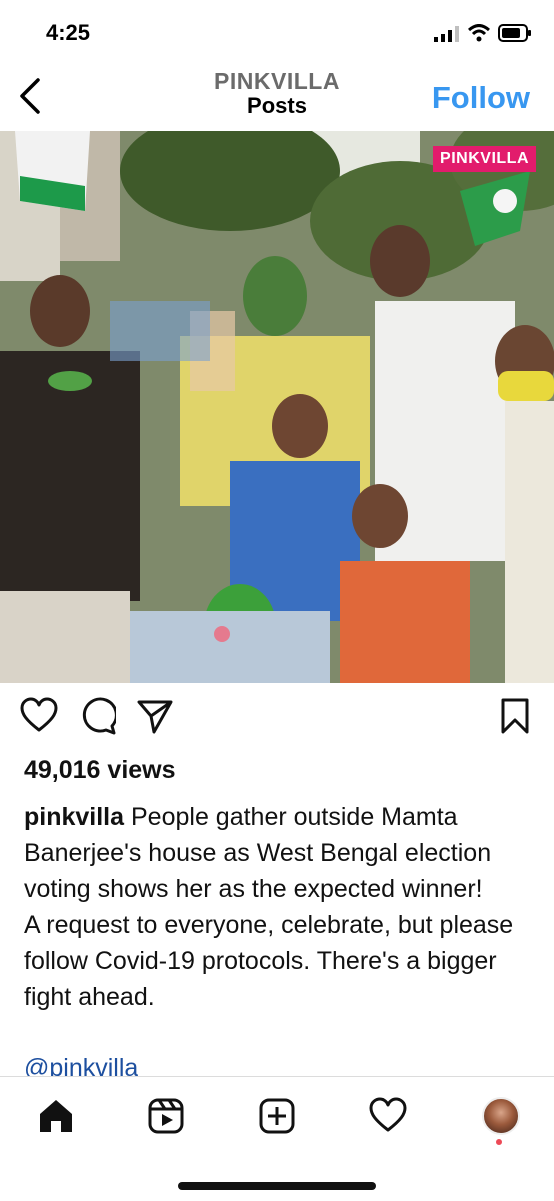 Image resolution: width=554 pixels, height=1201 pixels. Describe the element at coordinates (100, 770) in the screenshot. I see `view-count: 49,016 views` at that location.